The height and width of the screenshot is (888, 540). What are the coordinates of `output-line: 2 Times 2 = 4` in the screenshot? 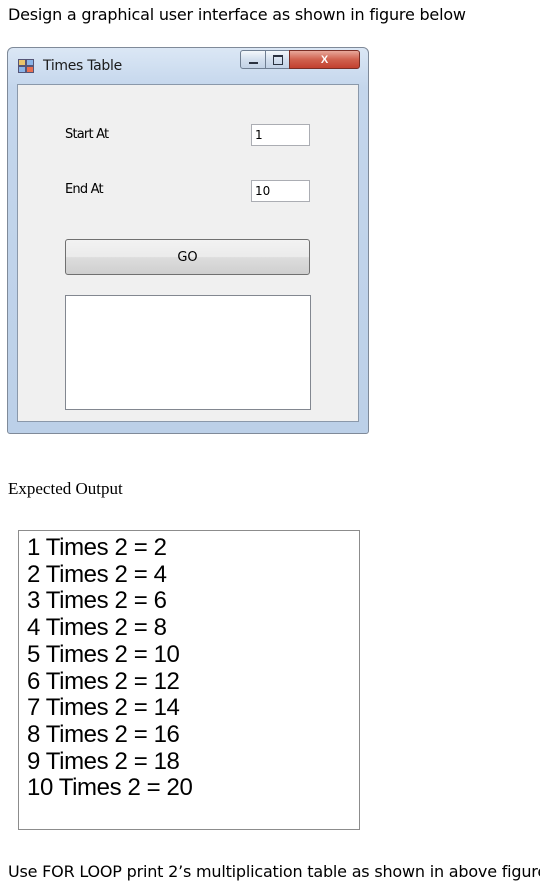 It's located at (97, 574).